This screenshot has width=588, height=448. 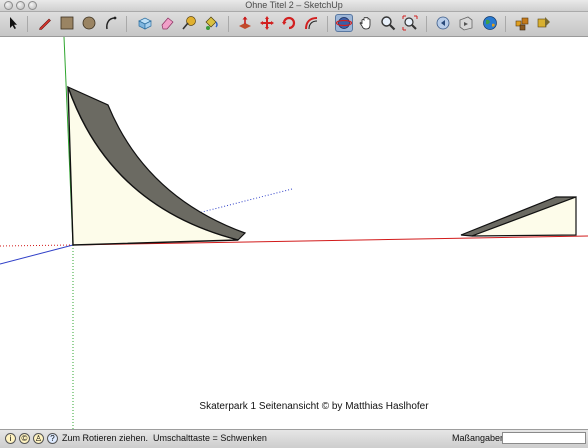 I want to click on component-box-icon, so click(x=145, y=23).